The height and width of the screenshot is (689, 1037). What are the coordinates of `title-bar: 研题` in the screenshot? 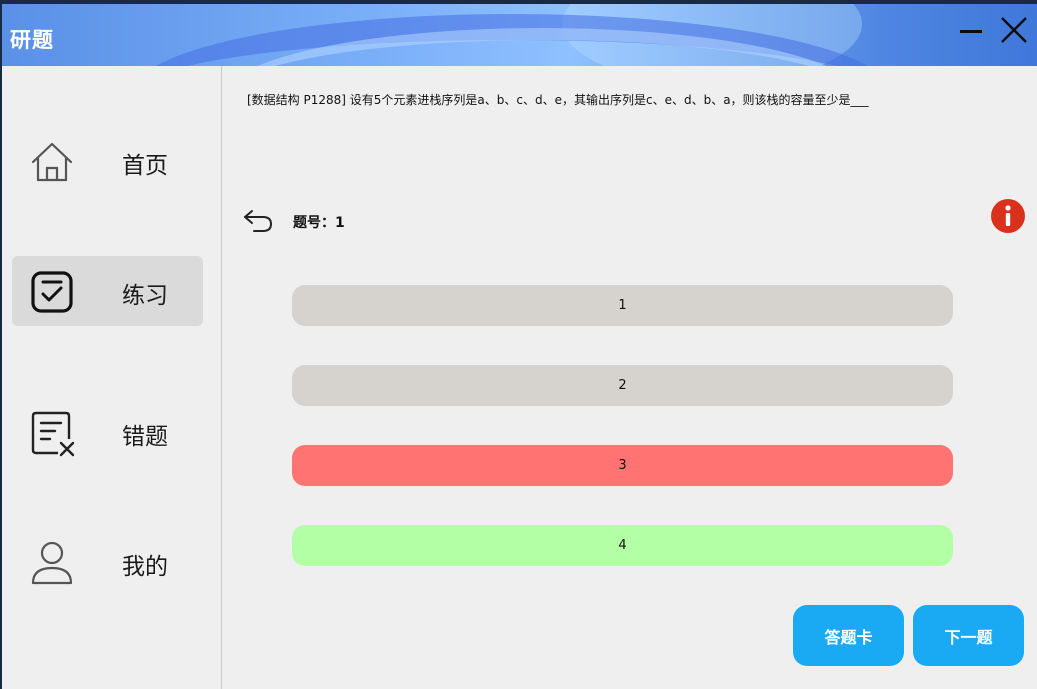 It's located at (519, 35).